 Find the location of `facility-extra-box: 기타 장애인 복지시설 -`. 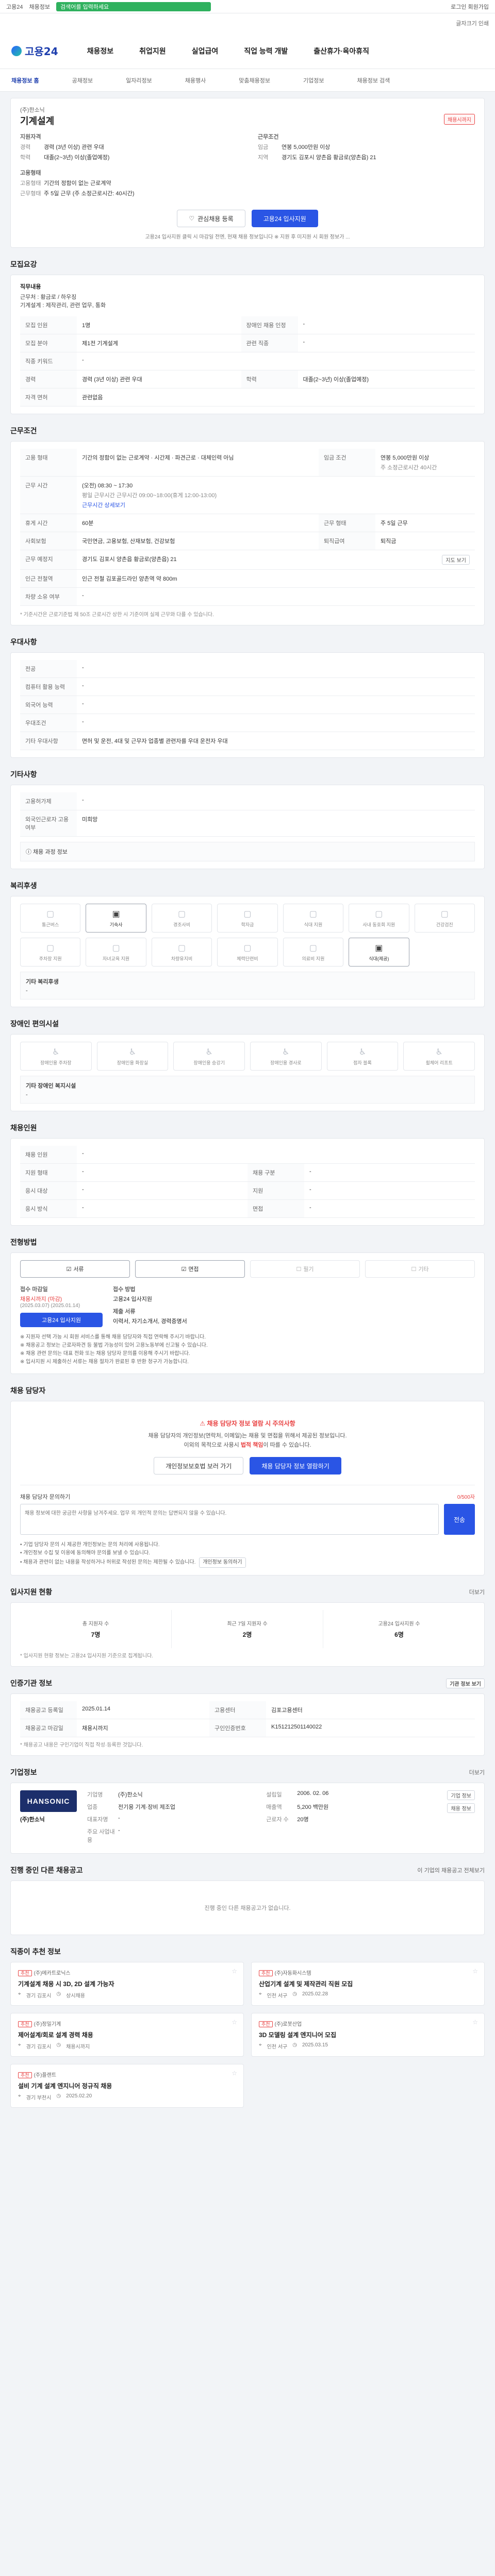

facility-extra-box: 기타 장애인 복지시설 - is located at coordinates (247, 1090).